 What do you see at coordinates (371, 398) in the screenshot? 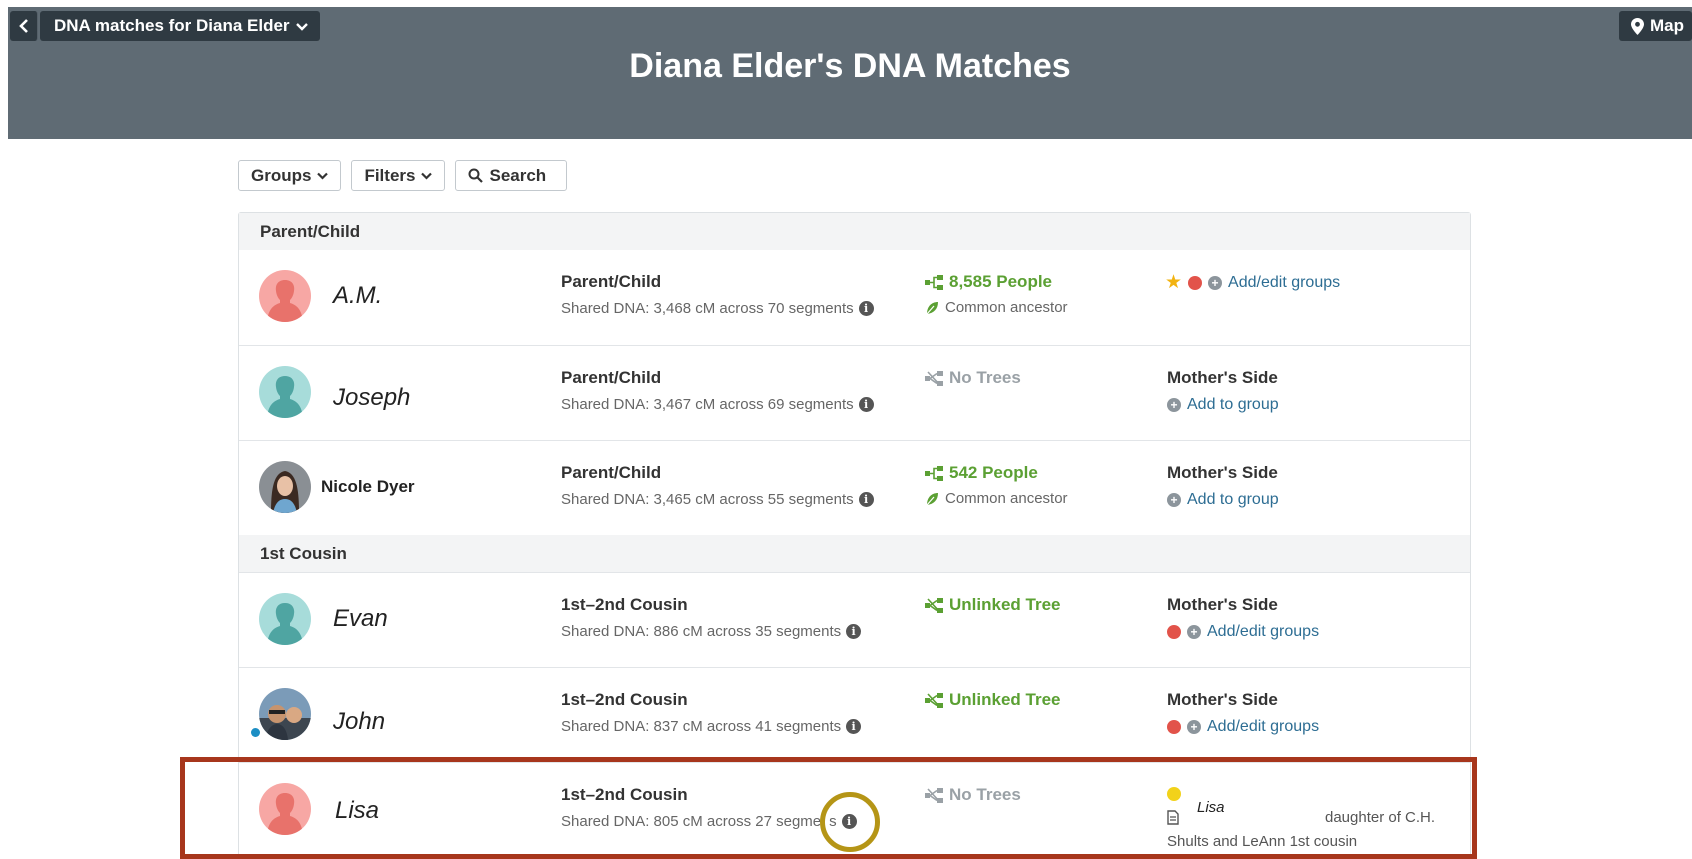
I see `match-name: Joseph` at bounding box center [371, 398].